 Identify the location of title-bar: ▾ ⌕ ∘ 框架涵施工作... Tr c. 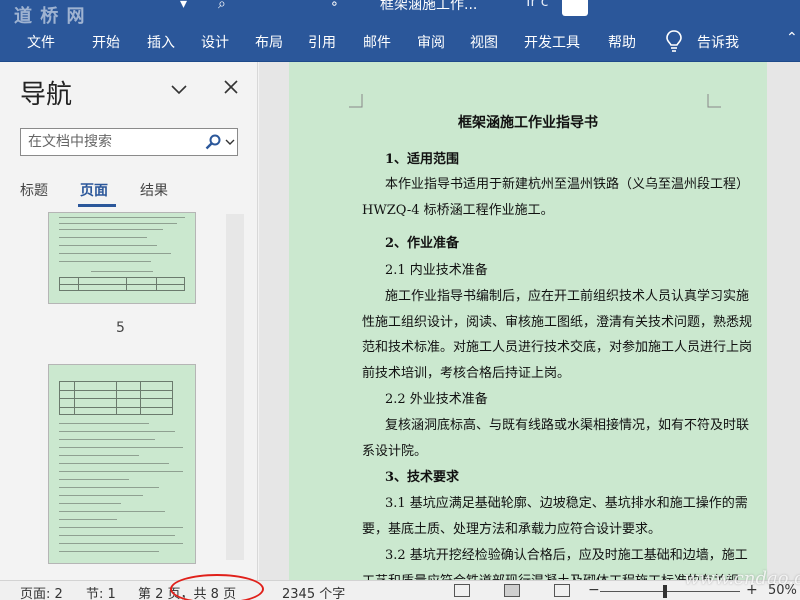
(400, 8).